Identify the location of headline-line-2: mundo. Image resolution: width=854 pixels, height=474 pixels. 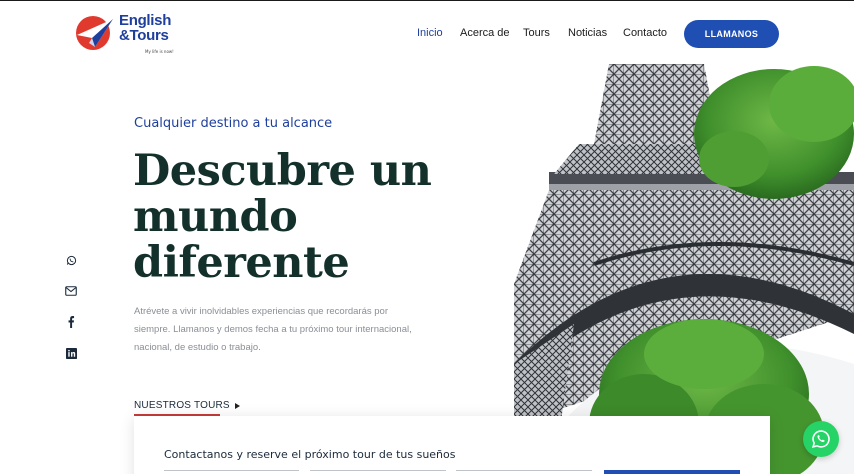
(215, 217).